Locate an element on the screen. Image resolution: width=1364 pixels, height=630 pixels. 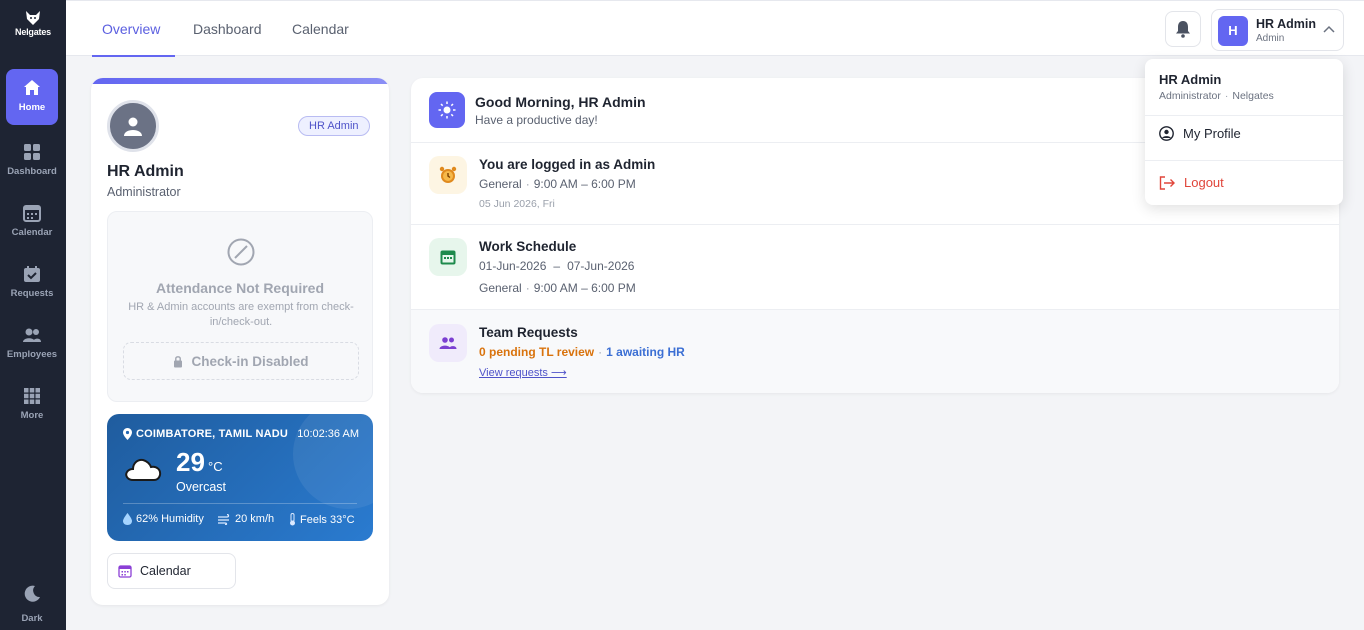
brand-logo: Nelgates is located at coordinates (33, 27).